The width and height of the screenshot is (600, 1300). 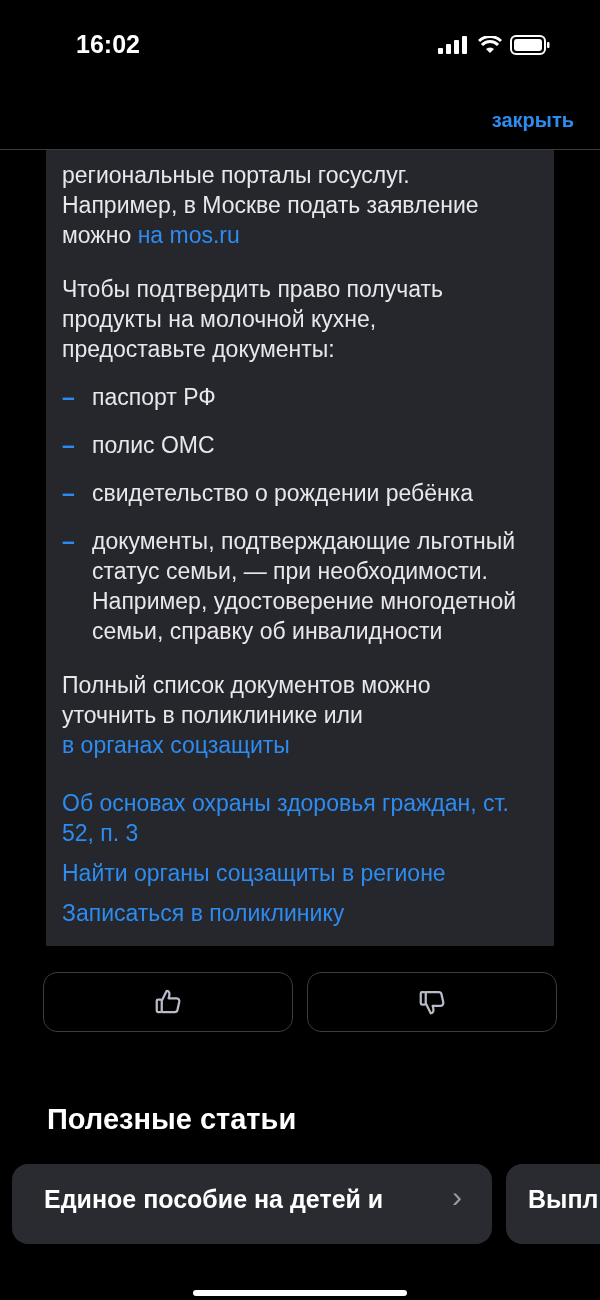 I want to click on list-item-text: свидетельство о рождении ребёнка, so click(x=283, y=493).